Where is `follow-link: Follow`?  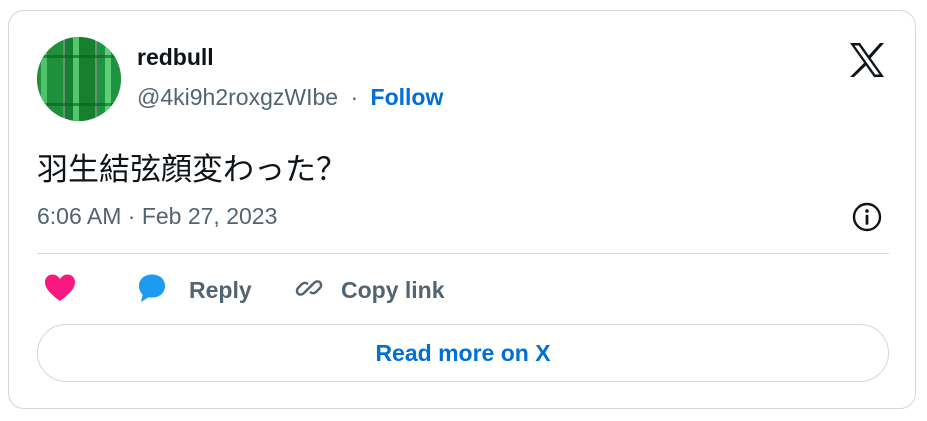 follow-link: Follow is located at coordinates (407, 97).